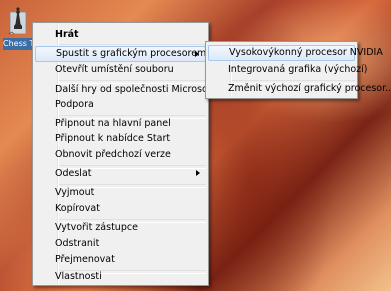 Image resolution: width=391 pixels, height=291 pixels. What do you see at coordinates (120, 174) in the screenshot?
I see `menu-item-send-to: Odeslat` at bounding box center [120, 174].